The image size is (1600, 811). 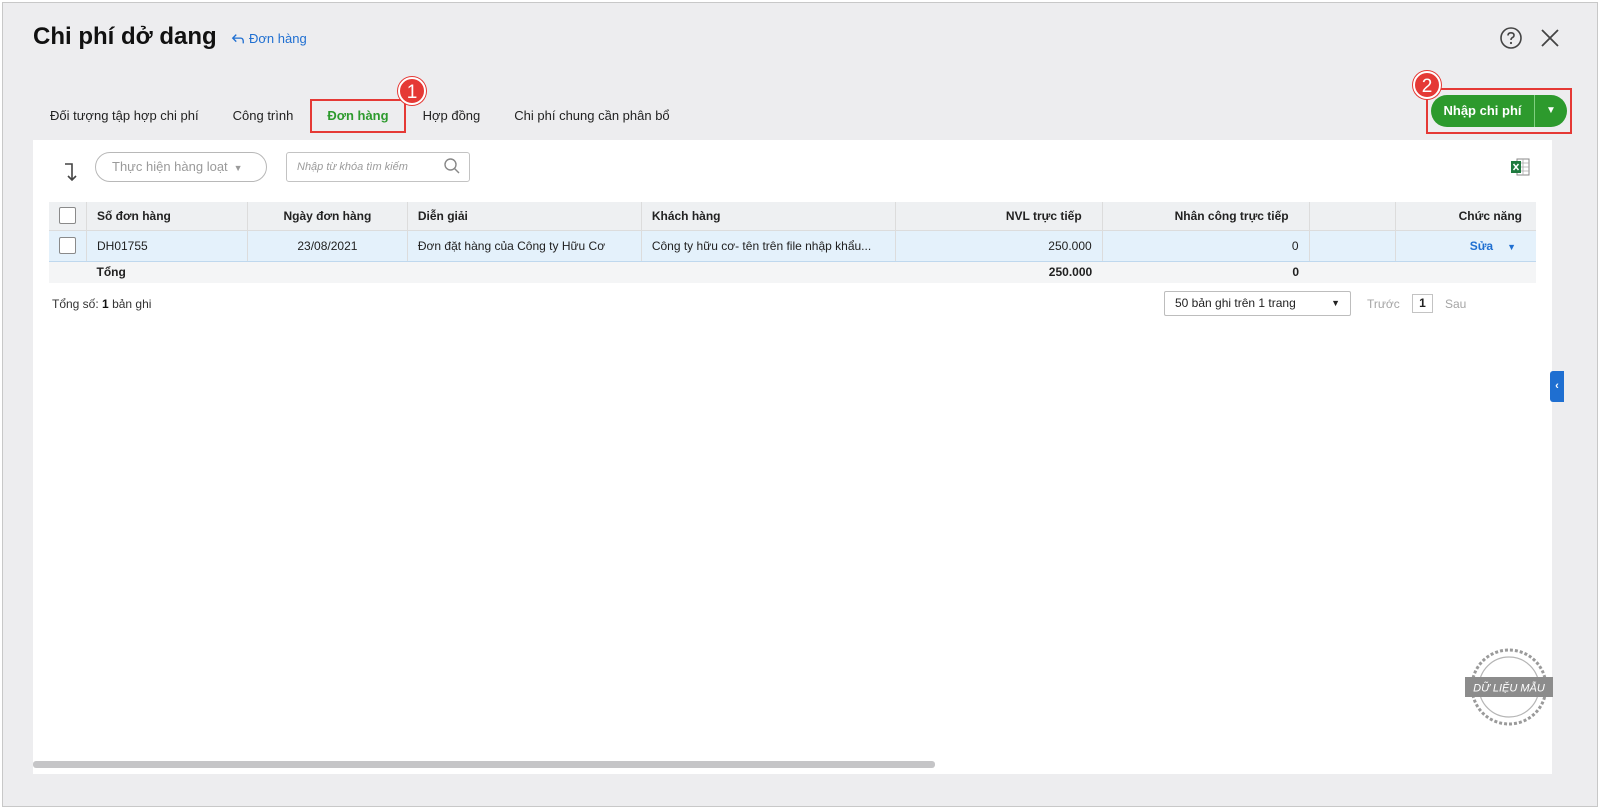 What do you see at coordinates (1455, 304) in the screenshot?
I see `next-page-button: Sau` at bounding box center [1455, 304].